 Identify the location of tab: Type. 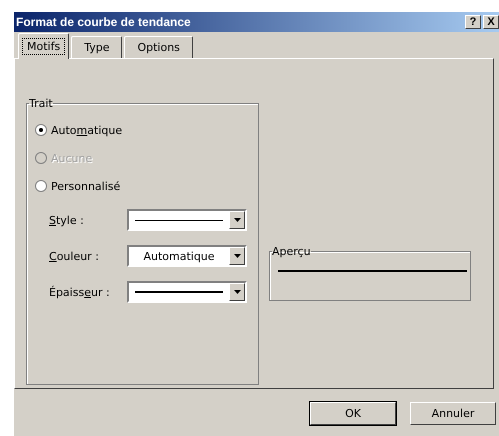
(96, 47).